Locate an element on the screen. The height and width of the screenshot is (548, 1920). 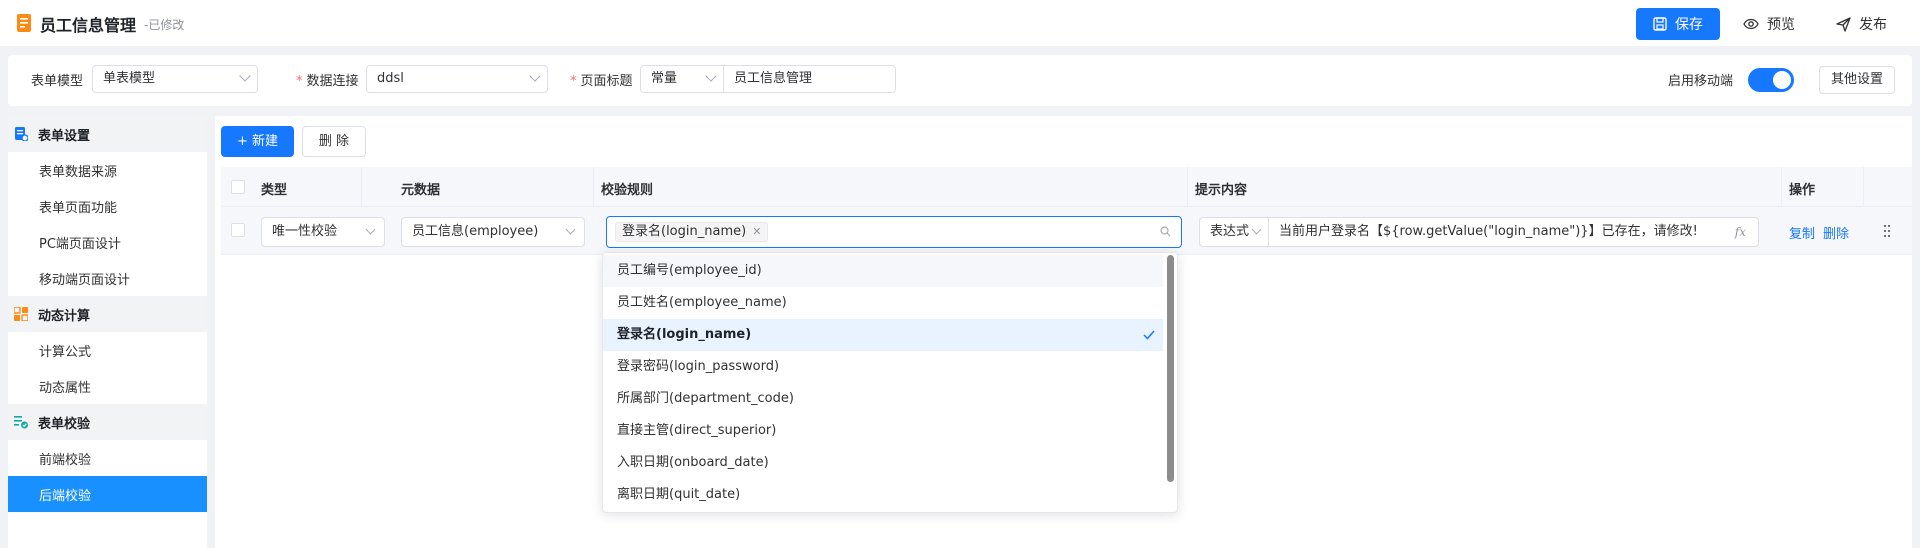
sidebar-group-label: 表单校验 is located at coordinates (64, 424).